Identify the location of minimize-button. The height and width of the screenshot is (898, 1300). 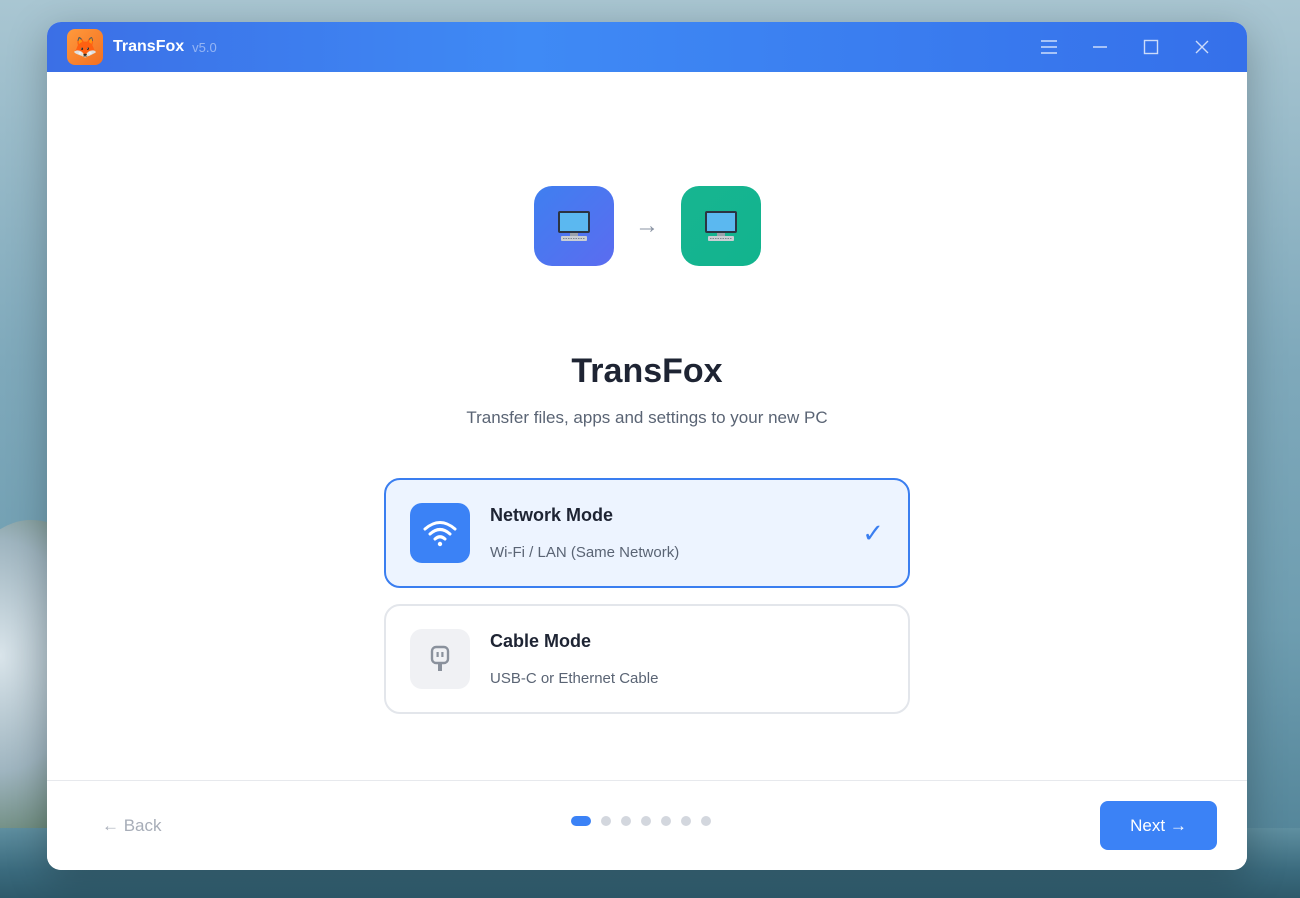
(1099, 47).